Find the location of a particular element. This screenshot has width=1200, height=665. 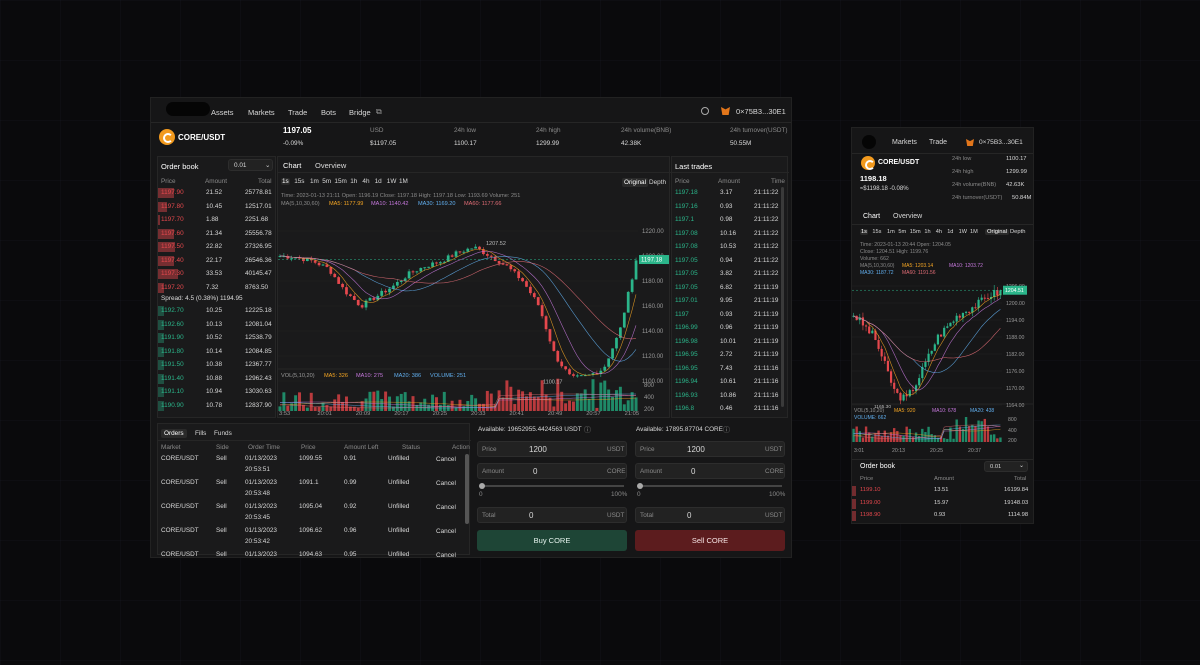

tab-overview: Overview is located at coordinates (330, 165).